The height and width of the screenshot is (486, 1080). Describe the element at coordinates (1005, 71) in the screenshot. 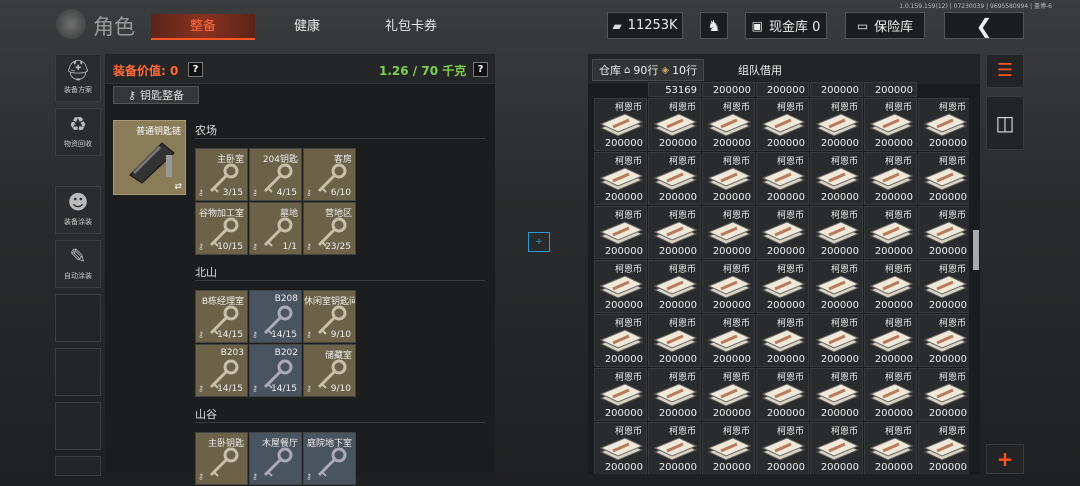

I see `sort-button: ☰` at that location.